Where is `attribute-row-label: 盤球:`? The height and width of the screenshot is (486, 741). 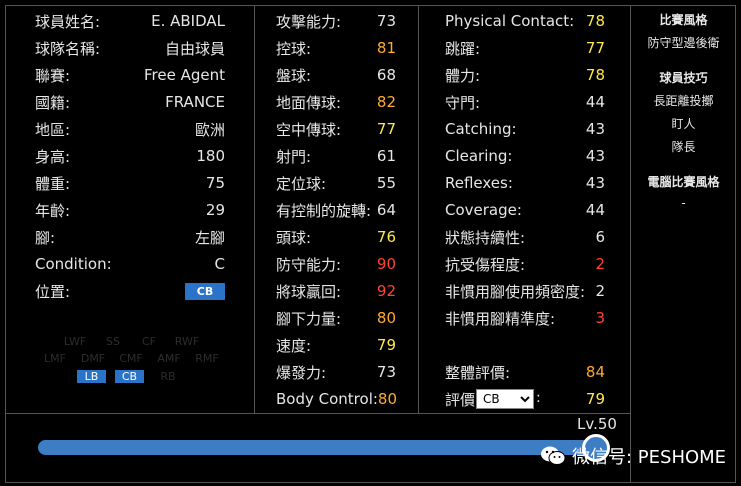
attribute-row-label: 盤球: is located at coordinates (294, 75).